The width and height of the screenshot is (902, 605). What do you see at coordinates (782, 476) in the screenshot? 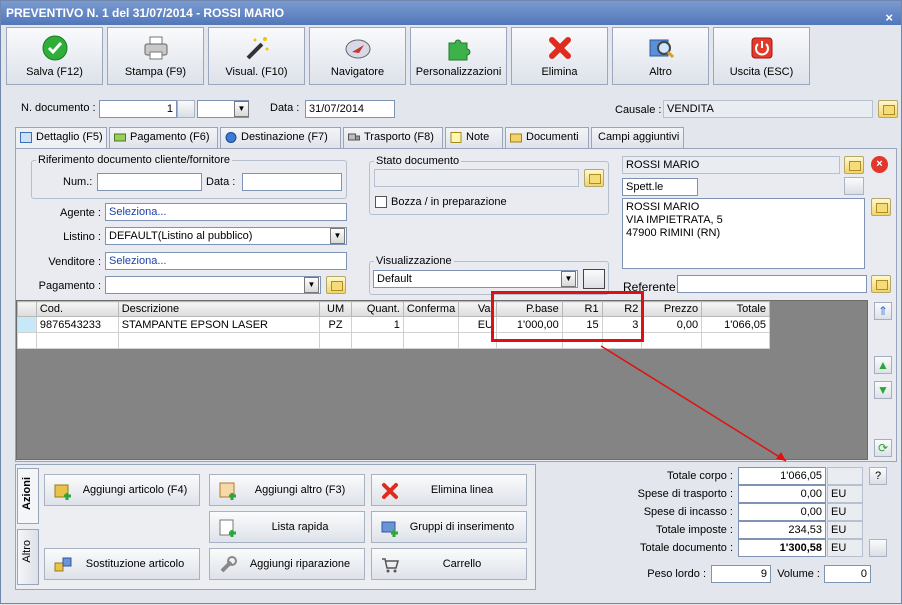
I see `totale-corpo-field: 1'066,05` at bounding box center [782, 476].